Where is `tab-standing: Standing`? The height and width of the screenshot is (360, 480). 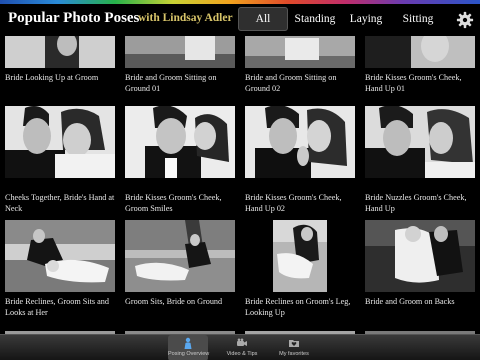 tab-standing: Standing is located at coordinates (315, 19).